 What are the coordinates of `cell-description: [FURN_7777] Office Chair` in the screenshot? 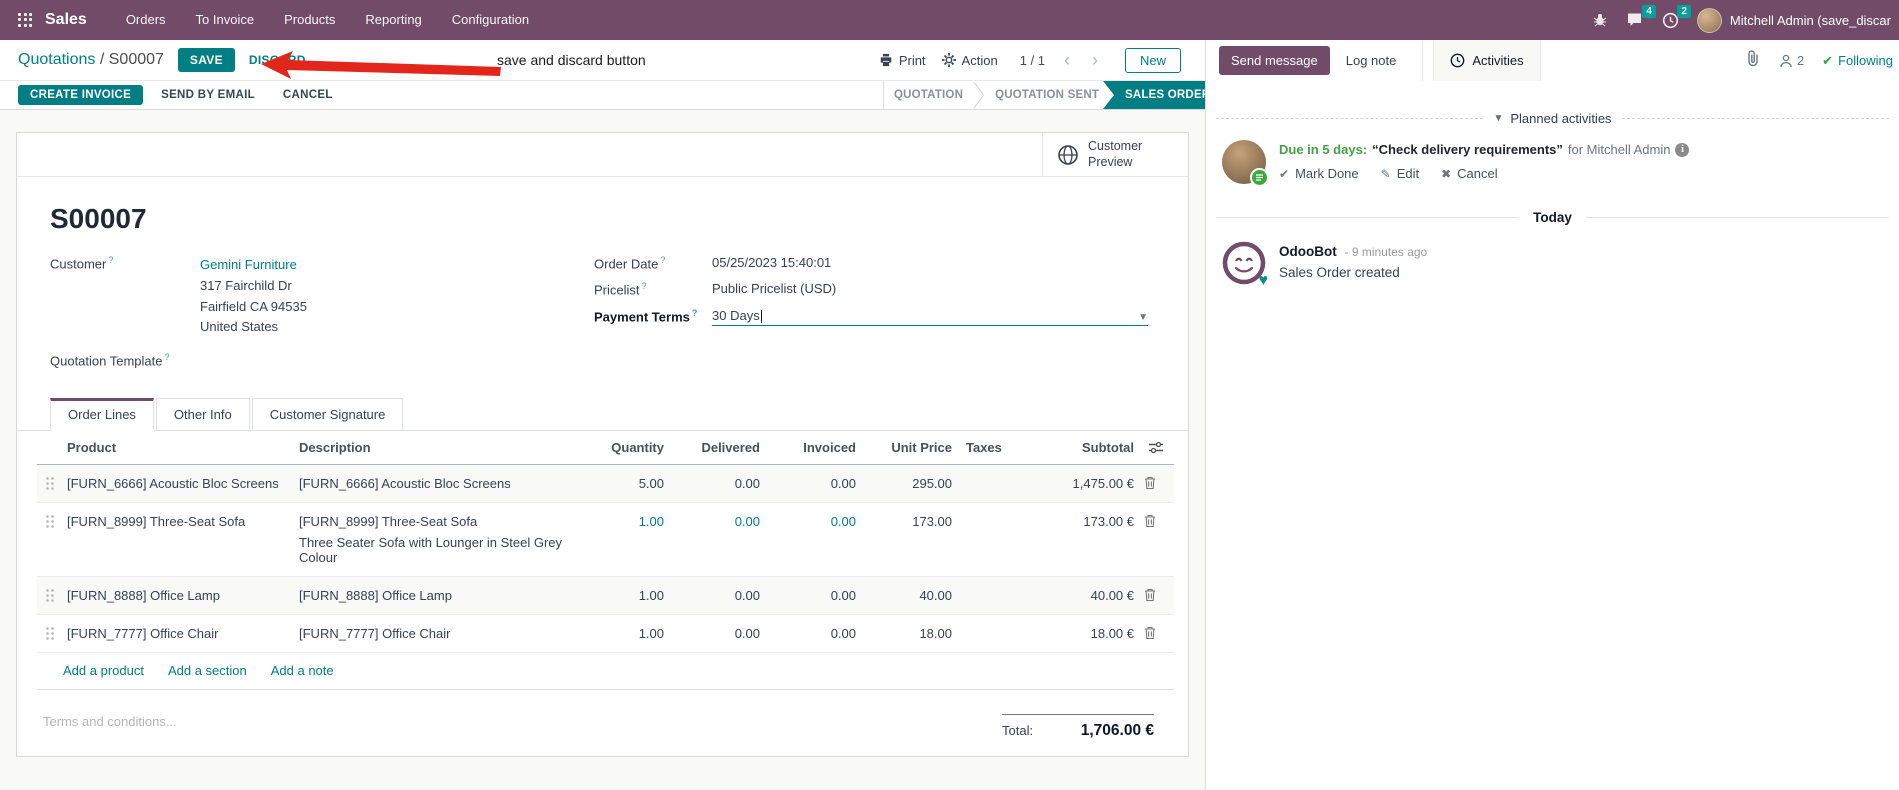 It's located at (440, 633).